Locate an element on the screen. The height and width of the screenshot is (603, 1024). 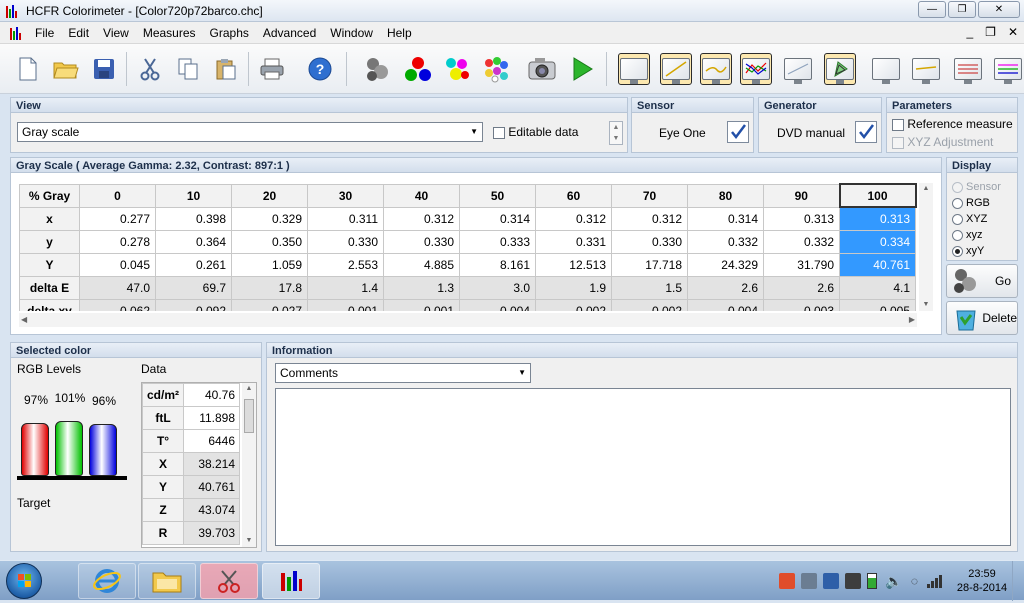
table-cell: 12.513 is located at coordinates (573, 264).